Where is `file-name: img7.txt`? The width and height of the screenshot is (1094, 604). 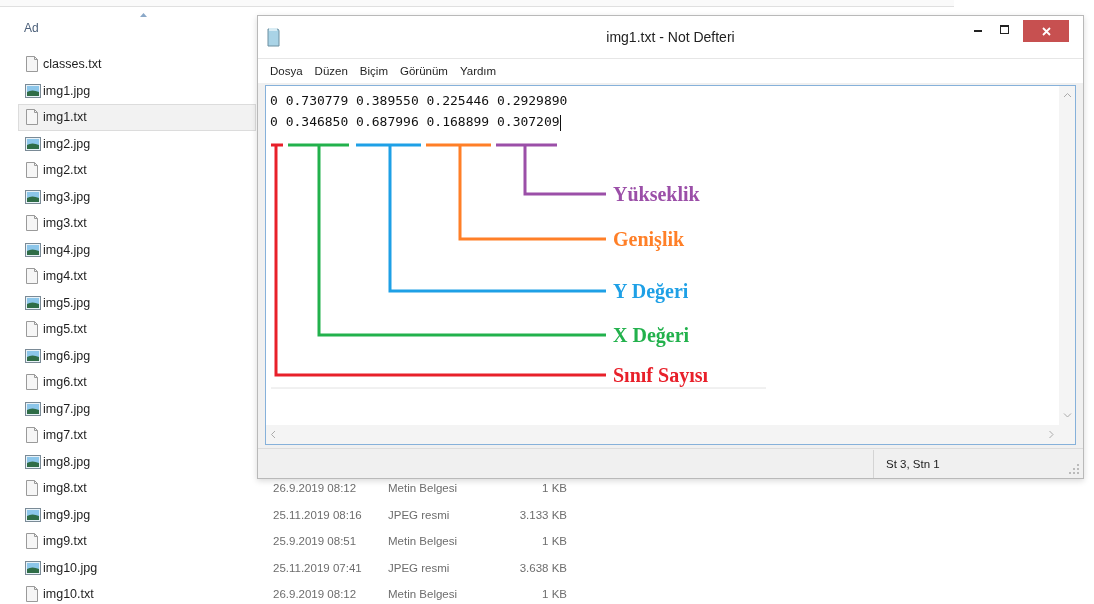
file-name: img7.txt is located at coordinates (65, 435).